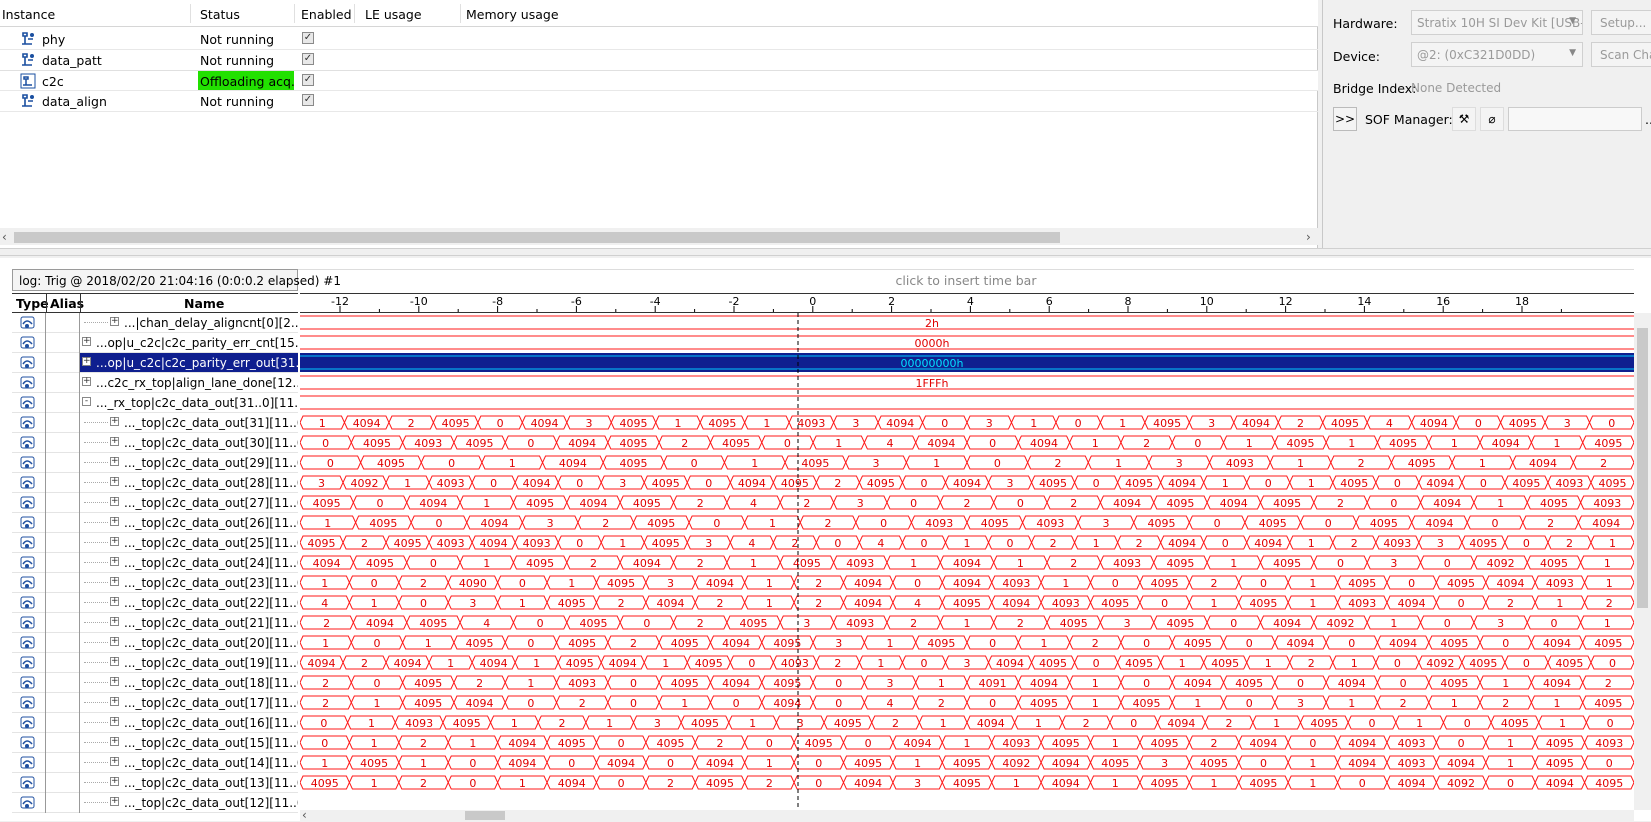 The width and height of the screenshot is (1651, 822). I want to click on column-header-instance: Instance, so click(28, 14).